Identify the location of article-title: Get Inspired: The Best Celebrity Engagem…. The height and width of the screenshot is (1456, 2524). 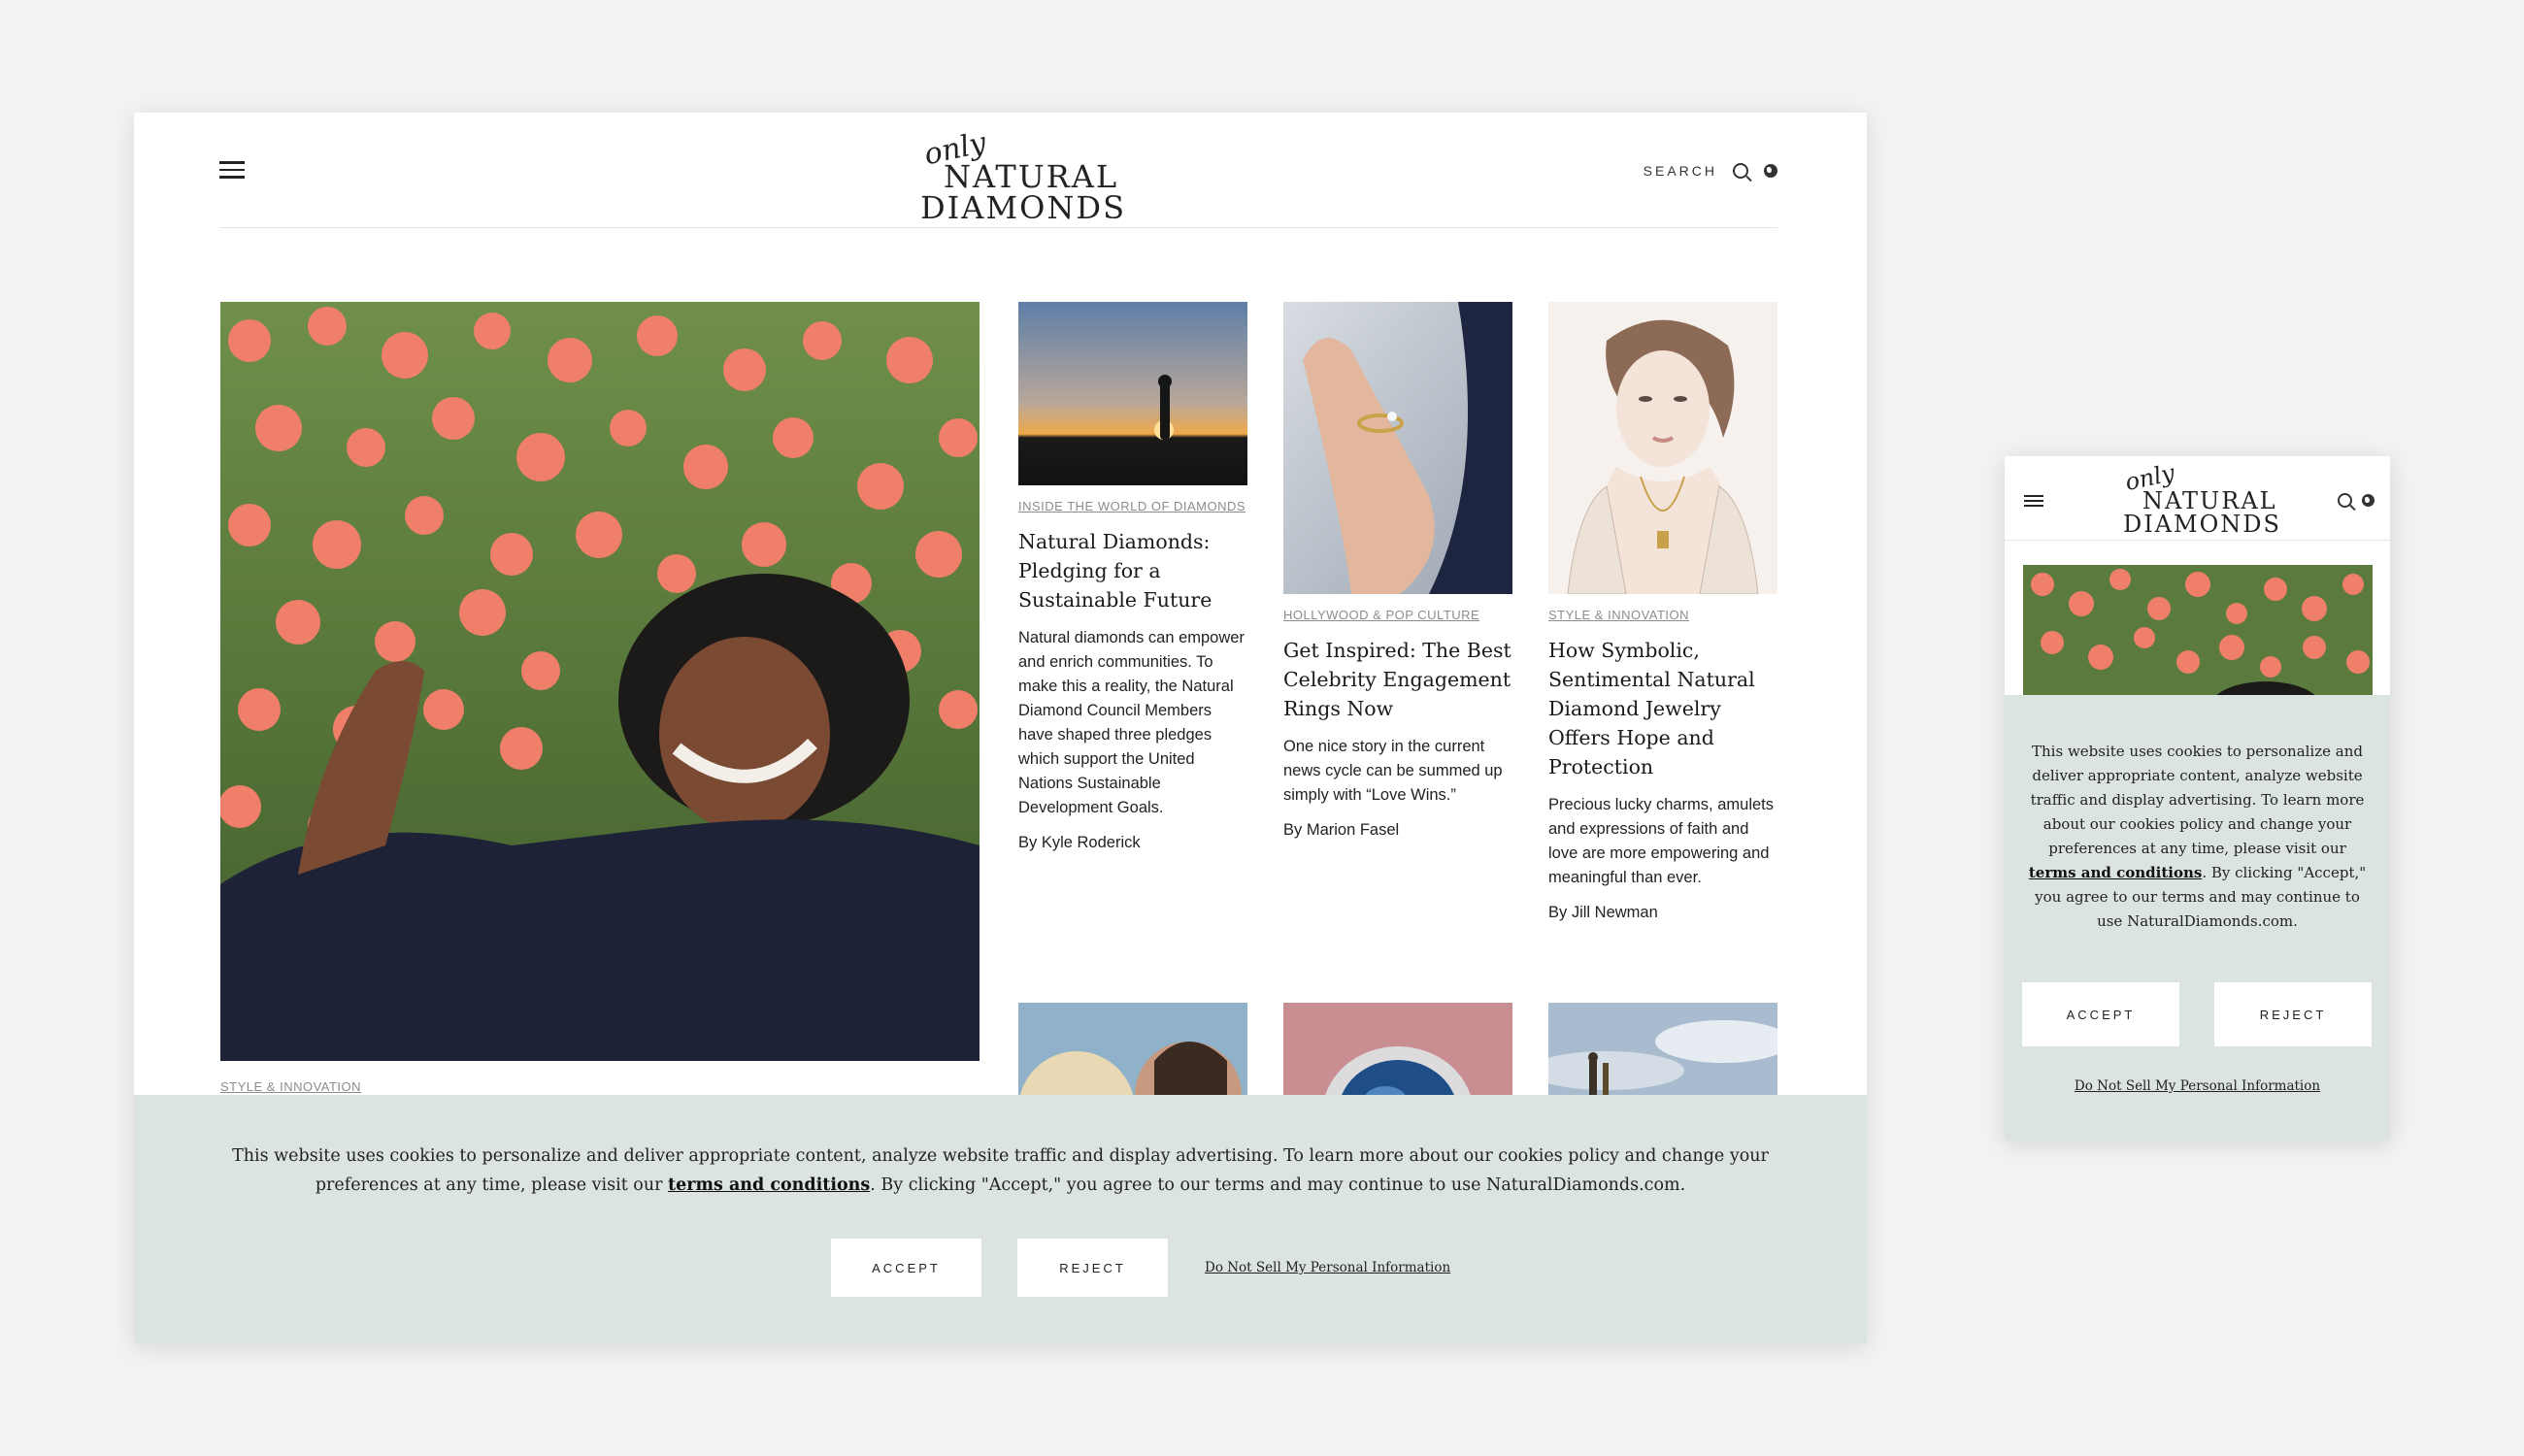
(1397, 679).